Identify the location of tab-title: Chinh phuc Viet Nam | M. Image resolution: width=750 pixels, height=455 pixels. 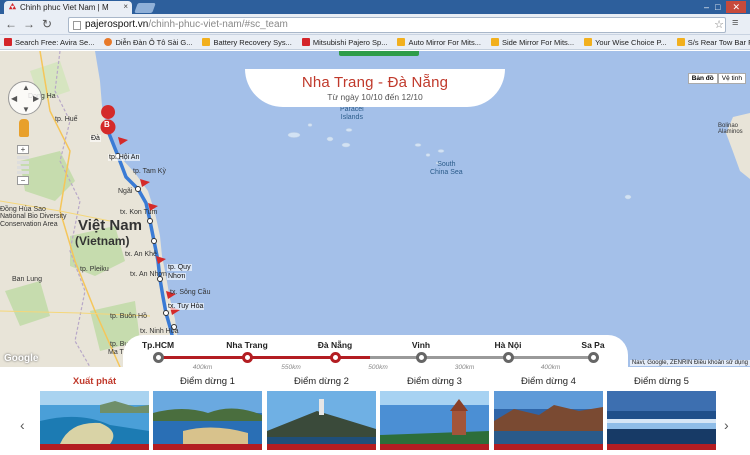
(64, 7).